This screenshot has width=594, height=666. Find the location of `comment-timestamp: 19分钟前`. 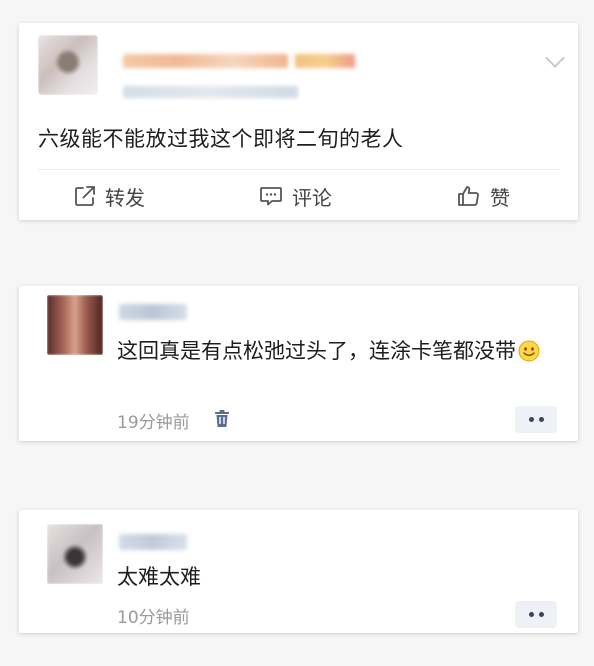

comment-timestamp: 19分钟前 is located at coordinates (153, 423).